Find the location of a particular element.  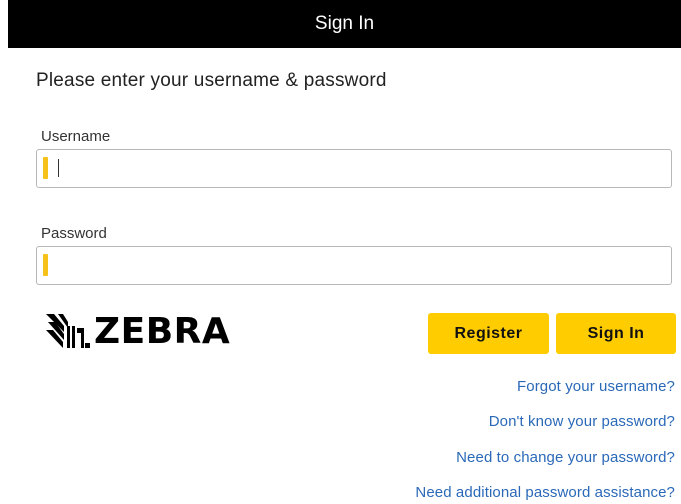

change-password-link: Need to change your password? is located at coordinates (565, 457).